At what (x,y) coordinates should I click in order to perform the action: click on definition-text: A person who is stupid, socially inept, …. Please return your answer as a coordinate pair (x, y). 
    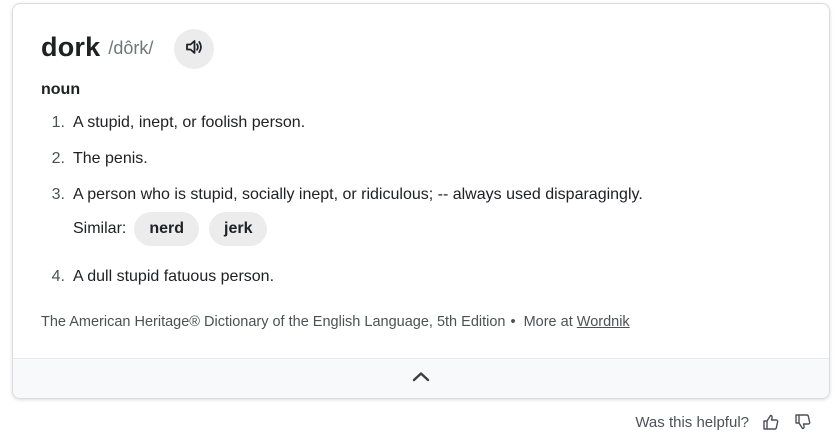
    Looking at the image, I should click on (358, 194).